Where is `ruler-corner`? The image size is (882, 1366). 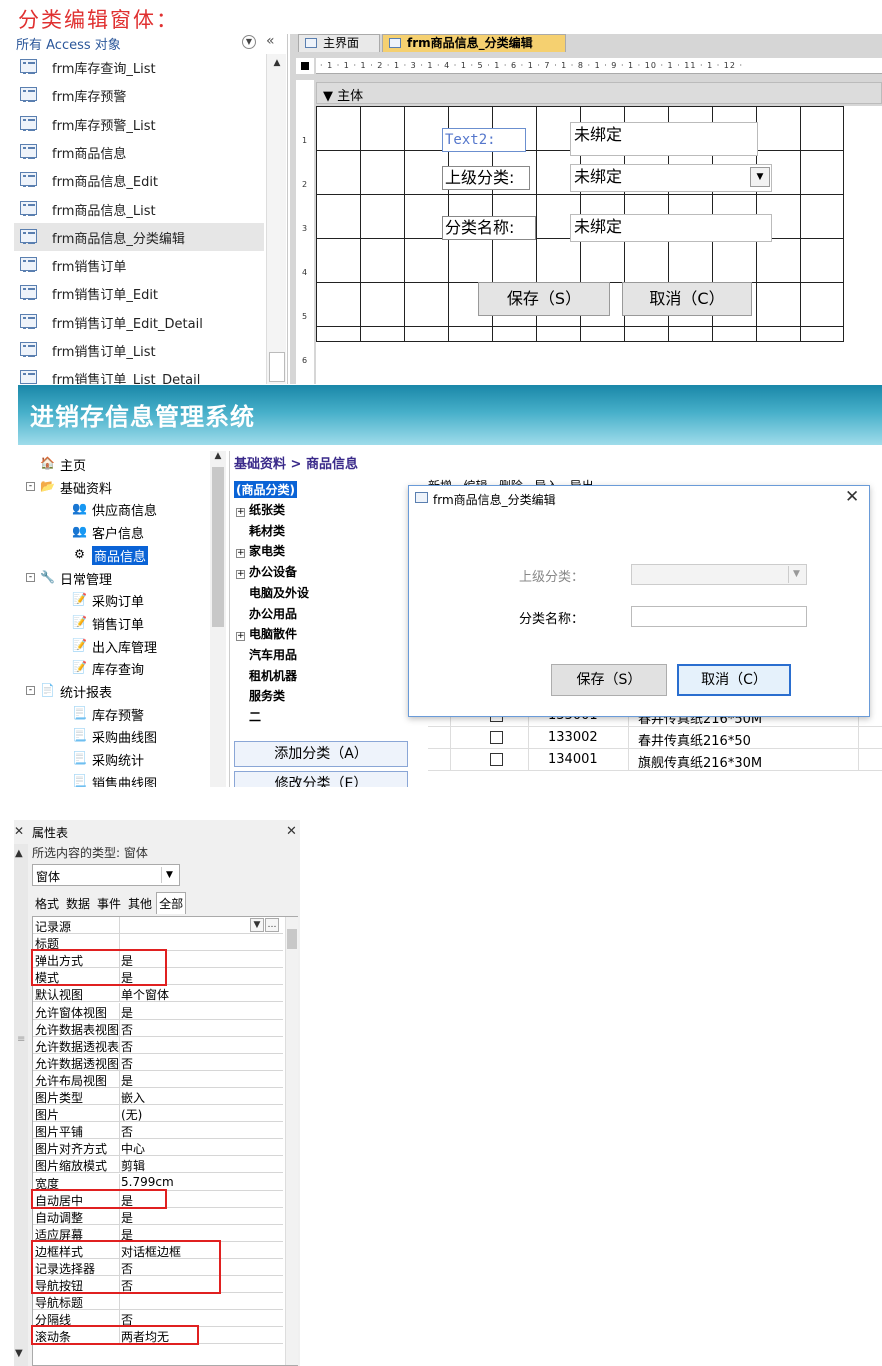 ruler-corner is located at coordinates (305, 66).